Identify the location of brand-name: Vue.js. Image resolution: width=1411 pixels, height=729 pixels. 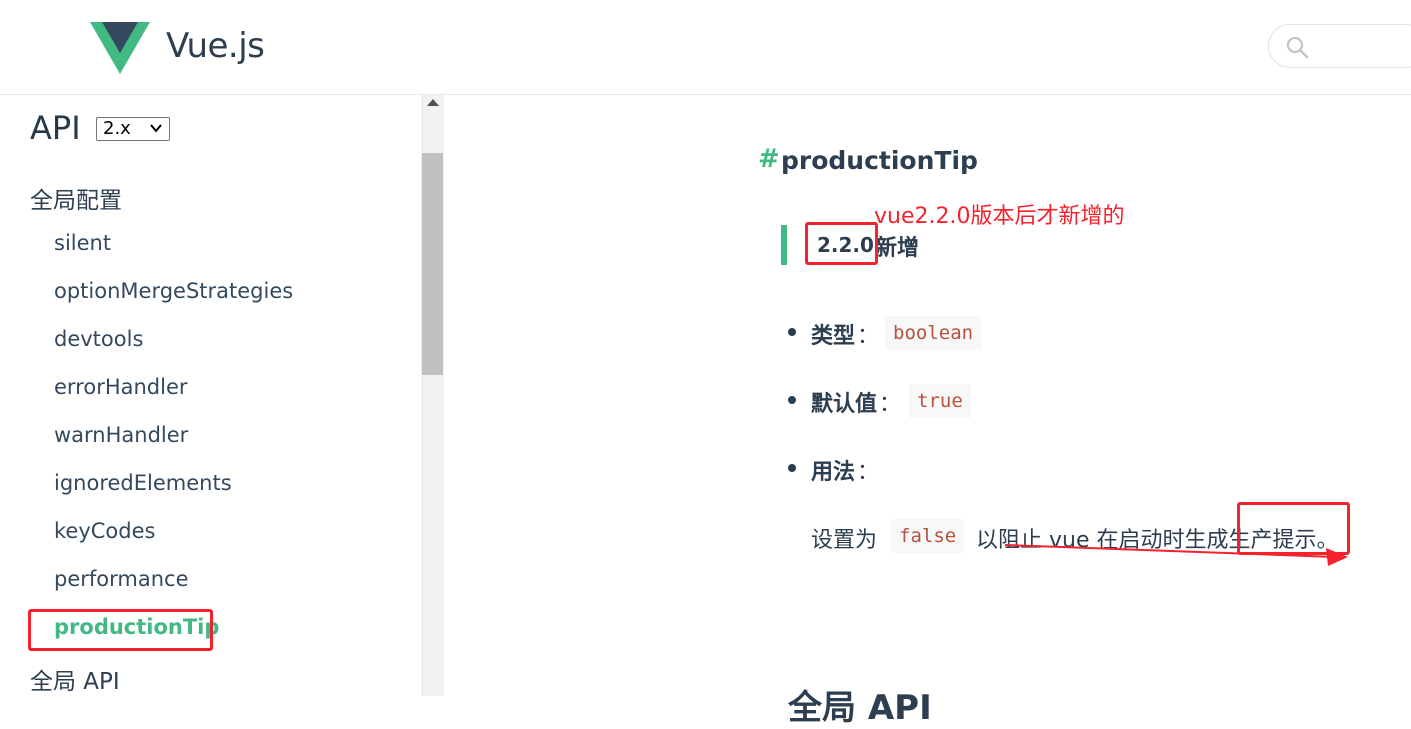
(215, 46).